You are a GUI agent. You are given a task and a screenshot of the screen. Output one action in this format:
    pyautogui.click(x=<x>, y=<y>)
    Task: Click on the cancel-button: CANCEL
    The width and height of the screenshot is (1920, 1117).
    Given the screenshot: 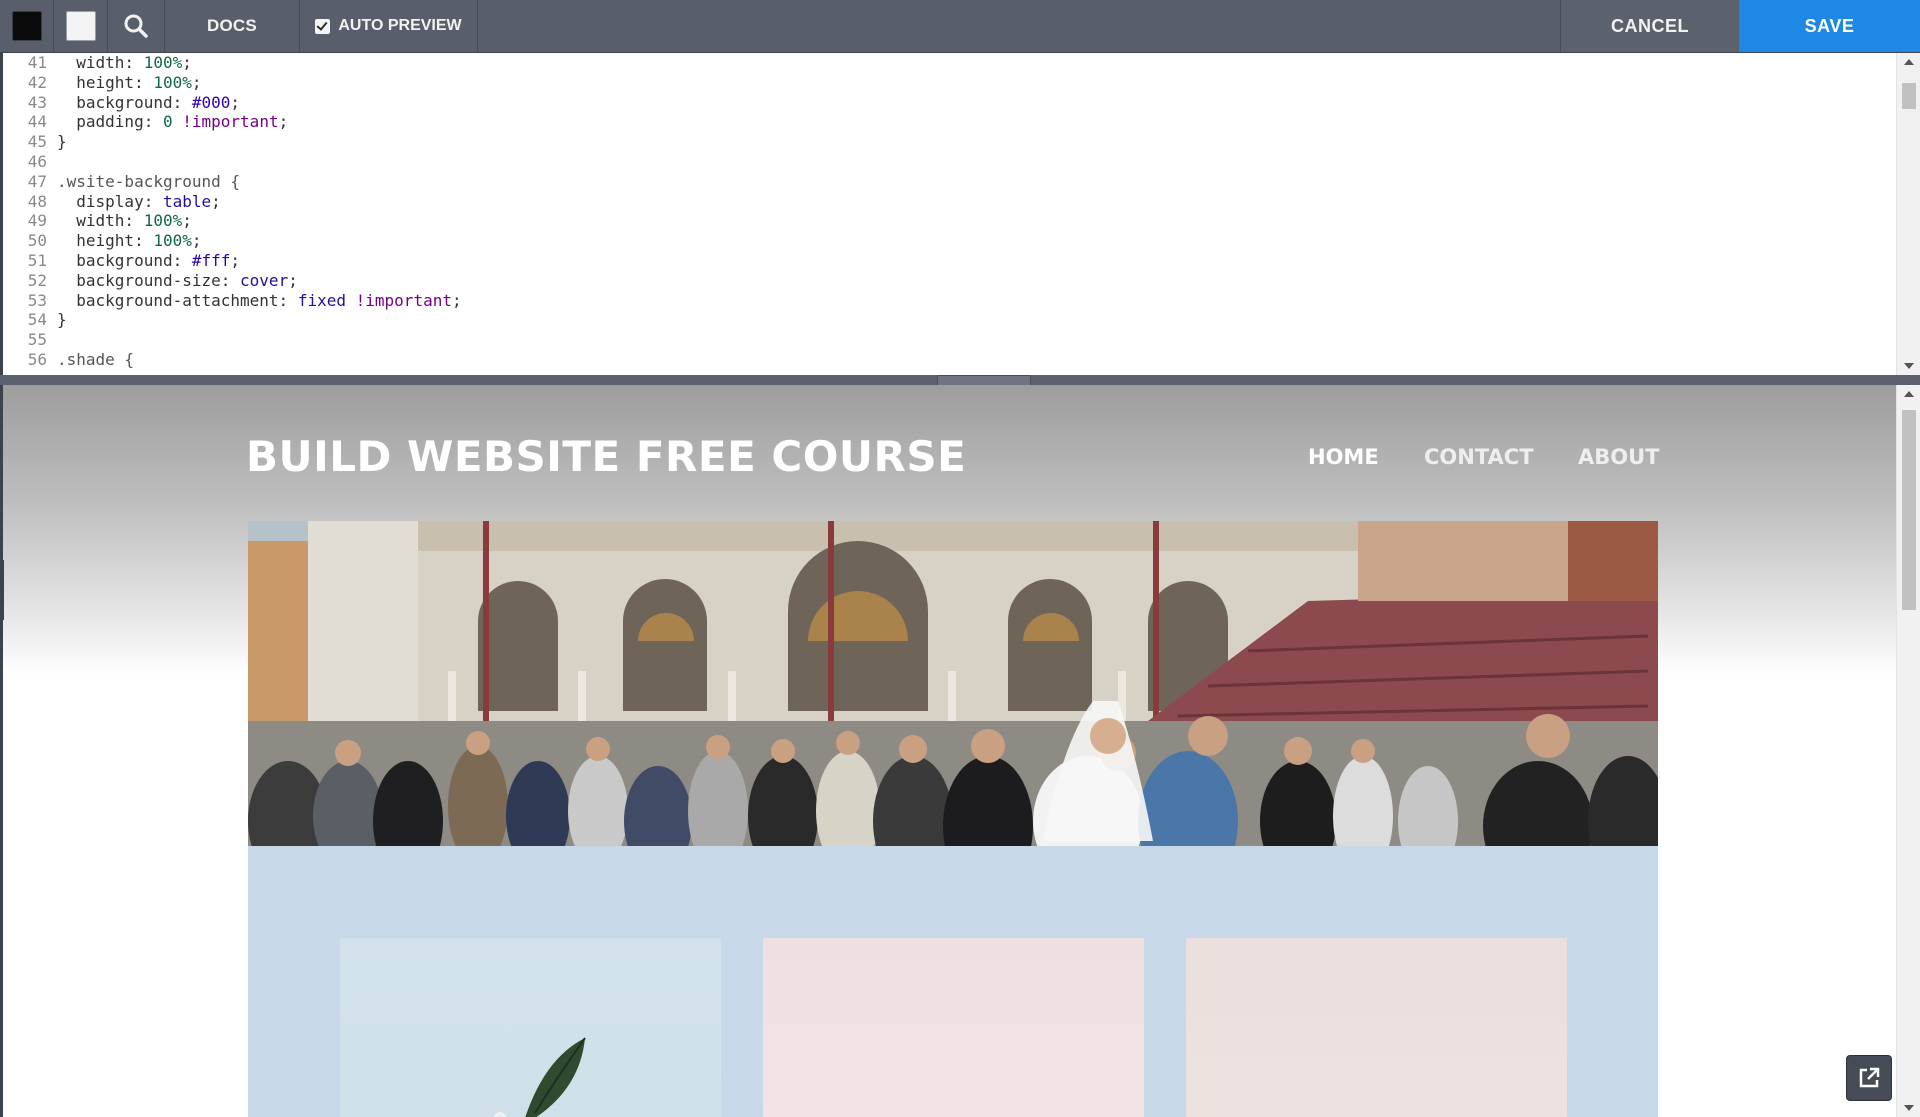 What is the action you would take?
    pyautogui.click(x=1650, y=26)
    